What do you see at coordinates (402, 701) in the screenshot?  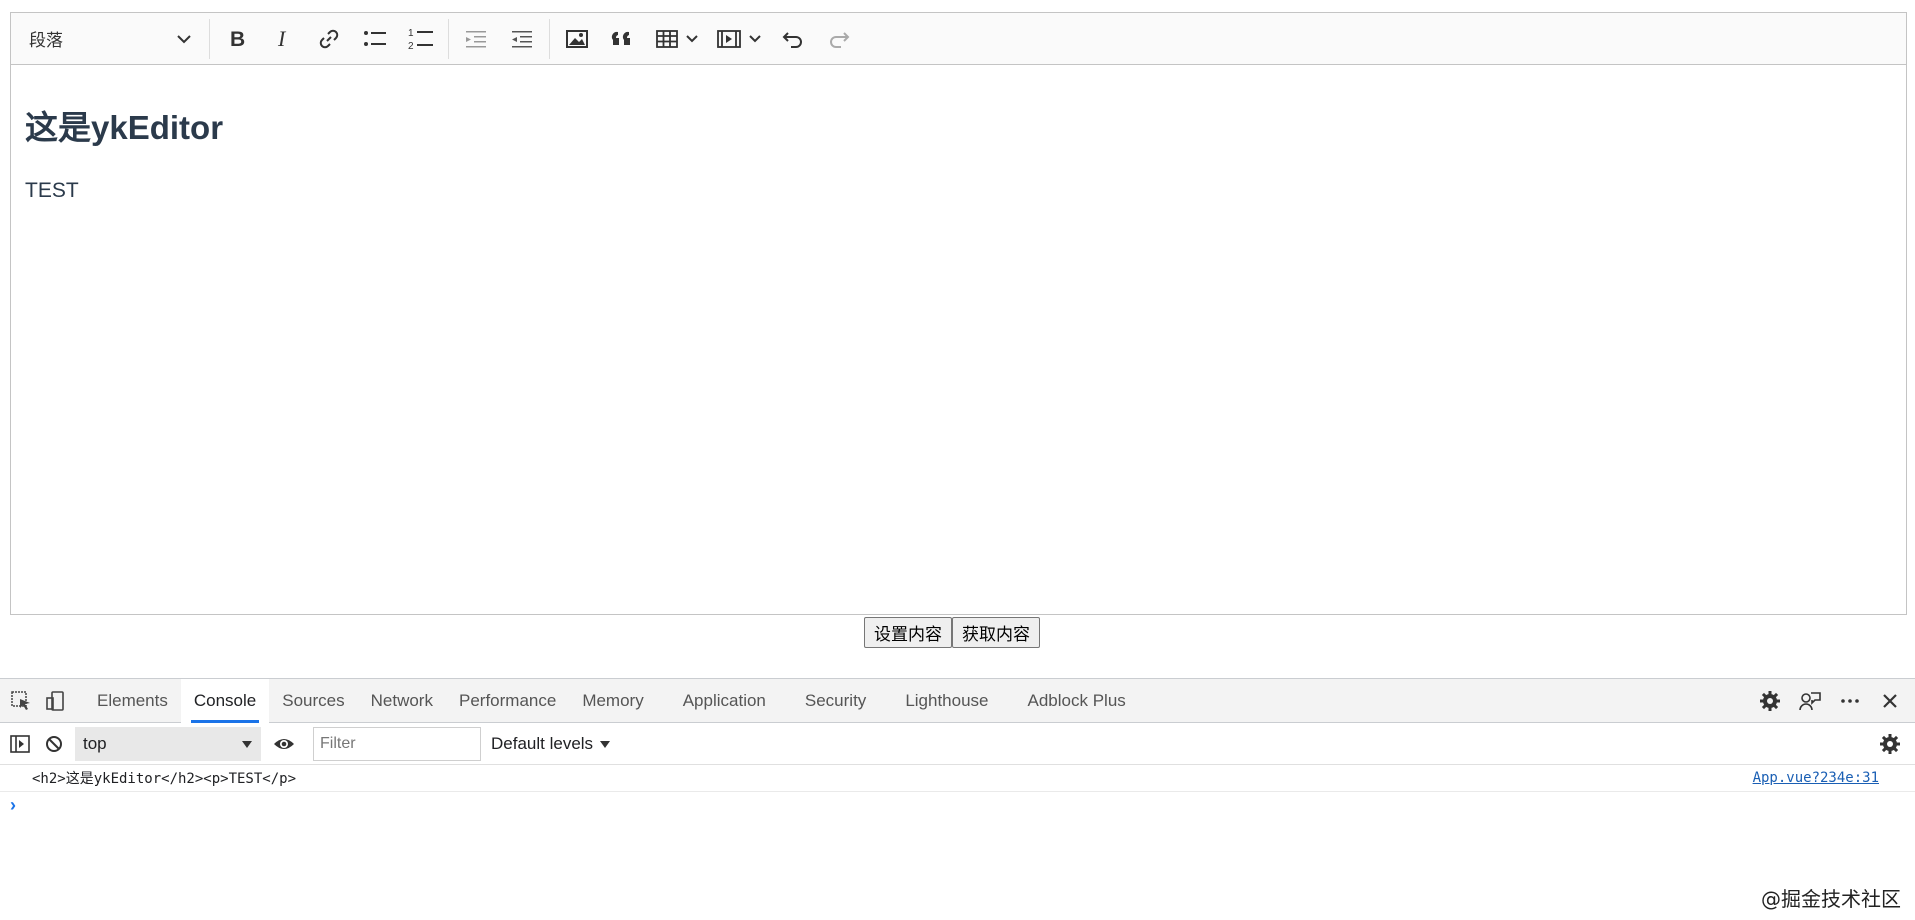 I see `tab-network: Network` at bounding box center [402, 701].